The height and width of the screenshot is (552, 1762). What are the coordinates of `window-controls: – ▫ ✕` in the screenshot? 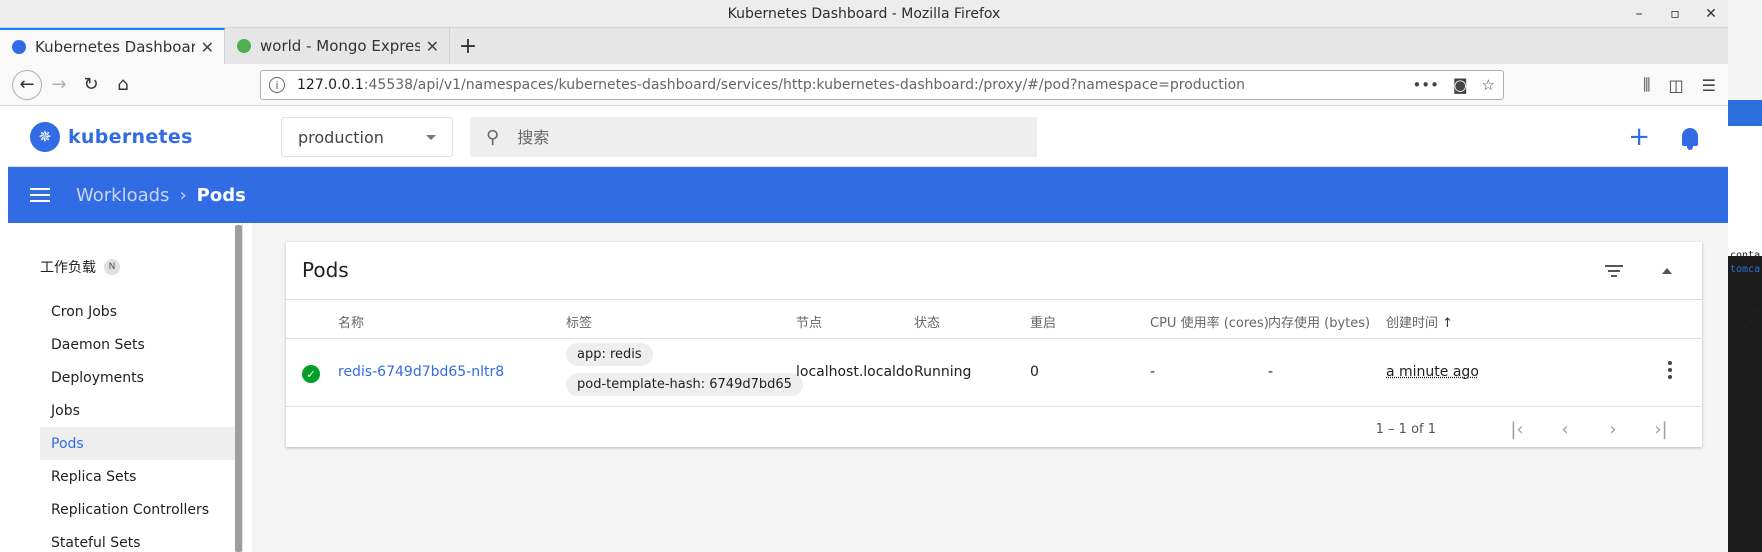 It's located at (1675, 14).